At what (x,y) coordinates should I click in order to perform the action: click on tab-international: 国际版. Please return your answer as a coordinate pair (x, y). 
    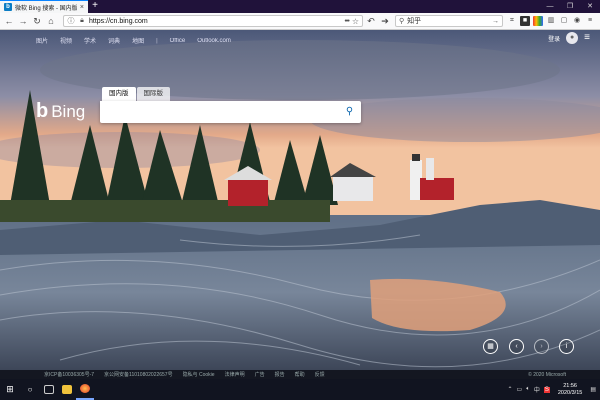
    Looking at the image, I should click on (153, 94).